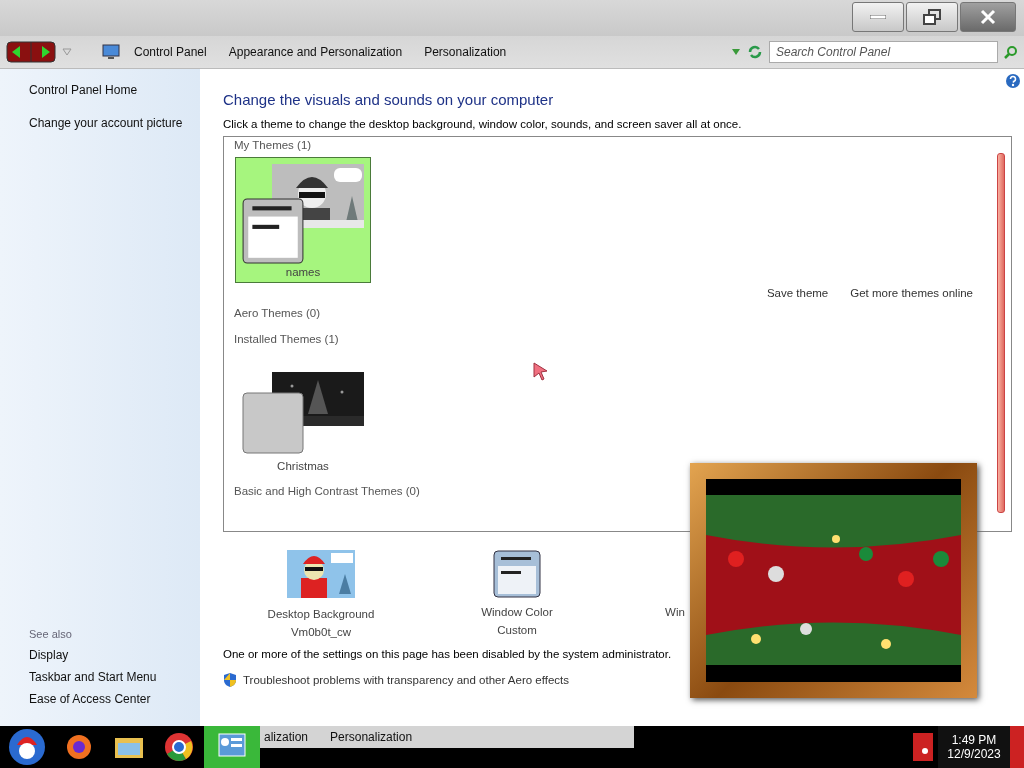  What do you see at coordinates (736, 52) in the screenshot?
I see `dropdown-icon` at bounding box center [736, 52].